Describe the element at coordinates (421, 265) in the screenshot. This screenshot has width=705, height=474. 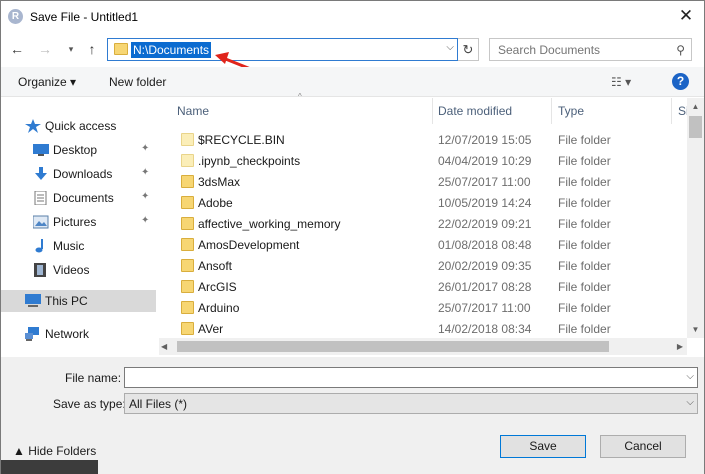
I see `file-row: Ansoft 20/02/2019 09:35 File folder` at that location.